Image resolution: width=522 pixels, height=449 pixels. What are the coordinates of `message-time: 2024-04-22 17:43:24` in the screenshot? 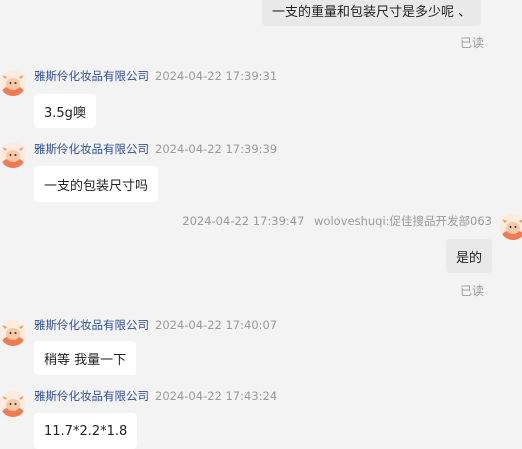 It's located at (216, 396).